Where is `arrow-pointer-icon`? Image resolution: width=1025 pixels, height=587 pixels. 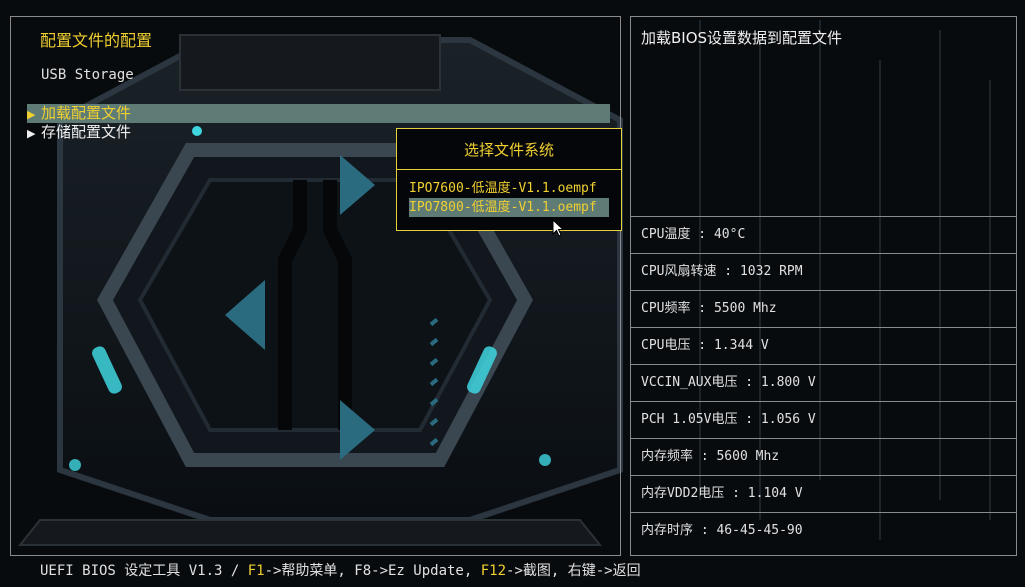
arrow-pointer-icon is located at coordinates (558, 228).